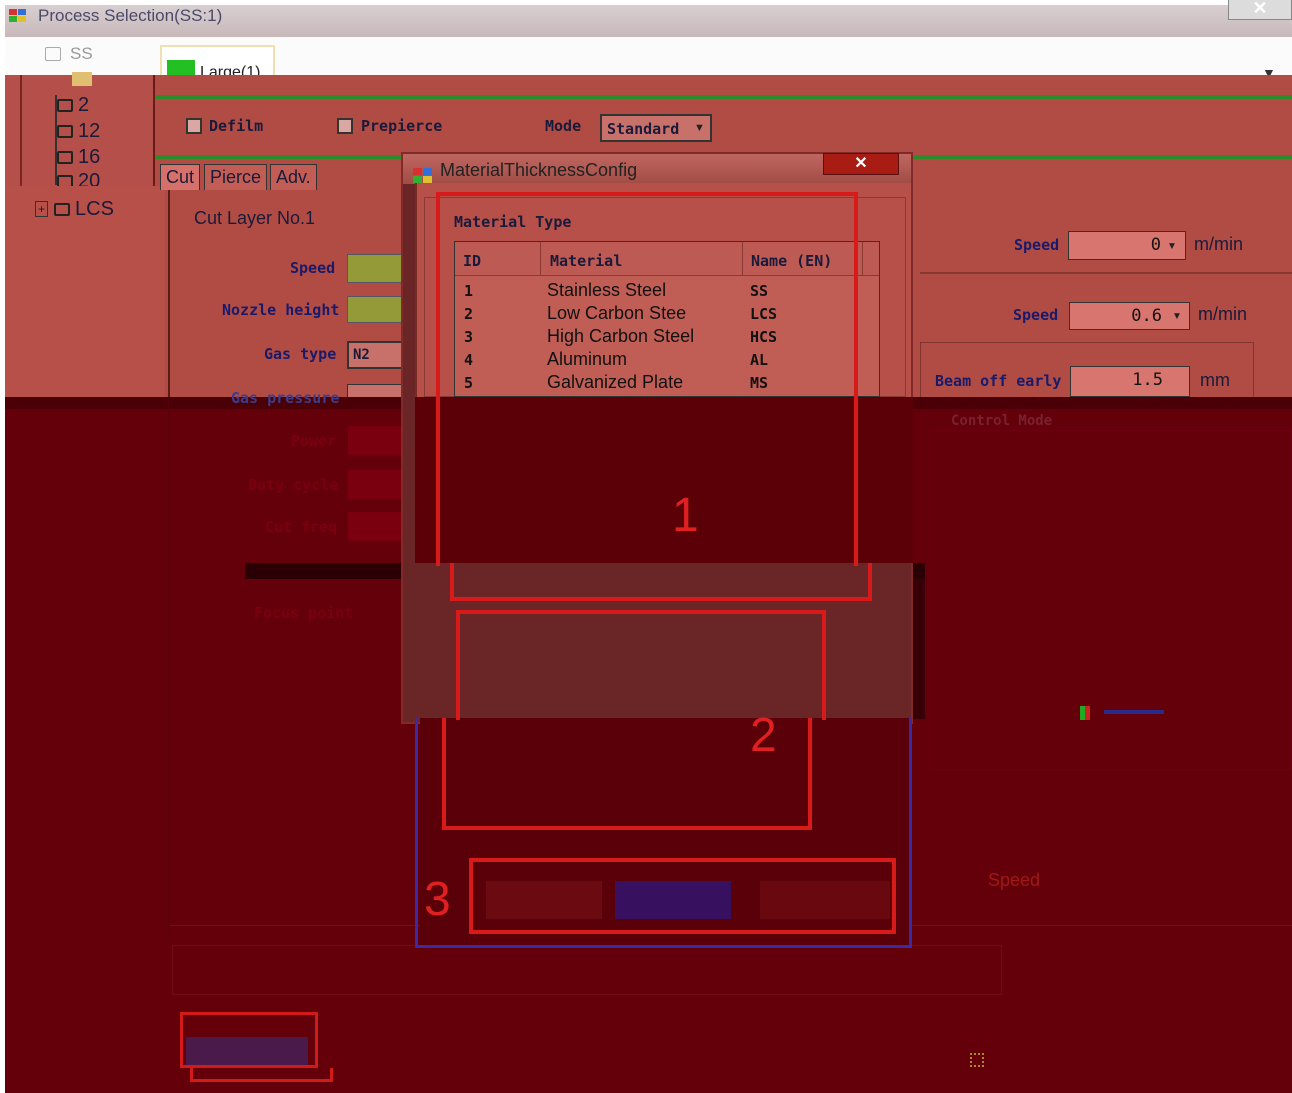  Describe the element at coordinates (82, 79) in the screenshot. I see `open-folder-icon` at that location.